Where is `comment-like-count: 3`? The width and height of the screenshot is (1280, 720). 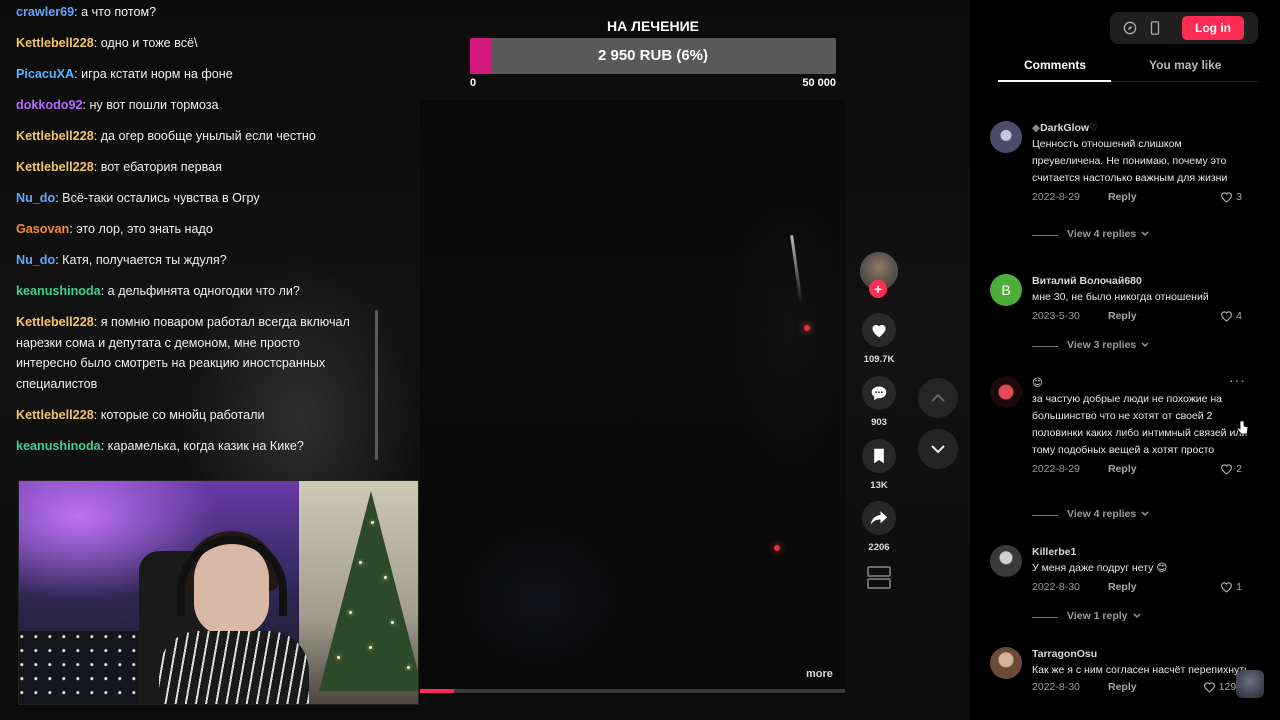 comment-like-count: 3 is located at coordinates (1239, 197).